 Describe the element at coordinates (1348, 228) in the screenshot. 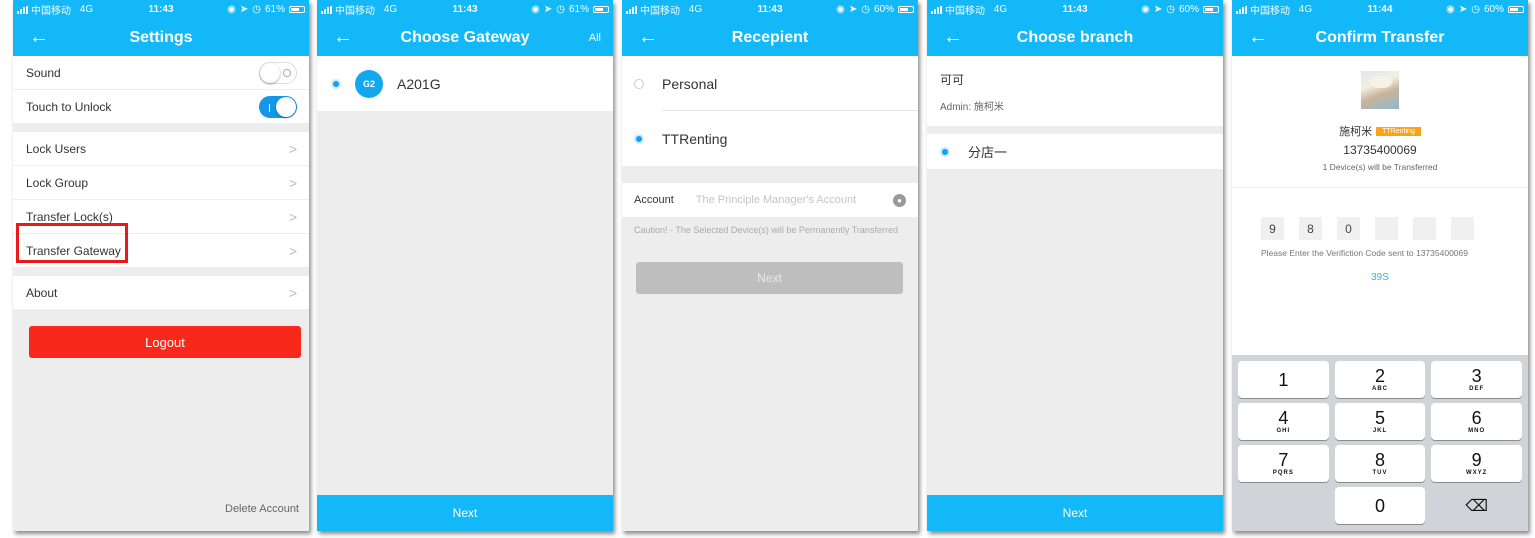

I see `code-digit: 0` at that location.